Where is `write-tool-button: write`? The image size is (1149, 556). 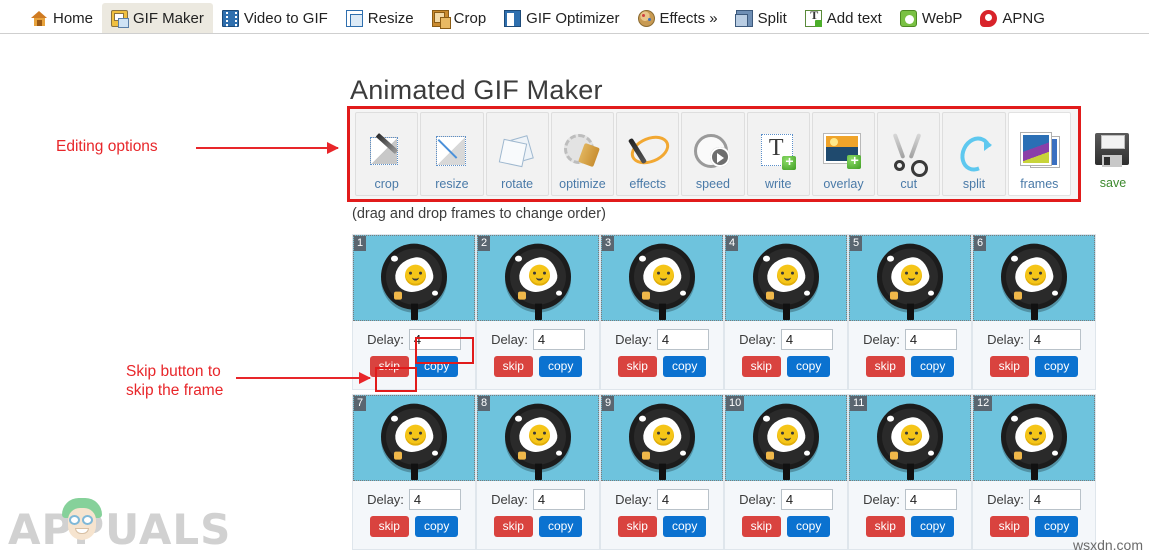 write-tool-button: write is located at coordinates (778, 154).